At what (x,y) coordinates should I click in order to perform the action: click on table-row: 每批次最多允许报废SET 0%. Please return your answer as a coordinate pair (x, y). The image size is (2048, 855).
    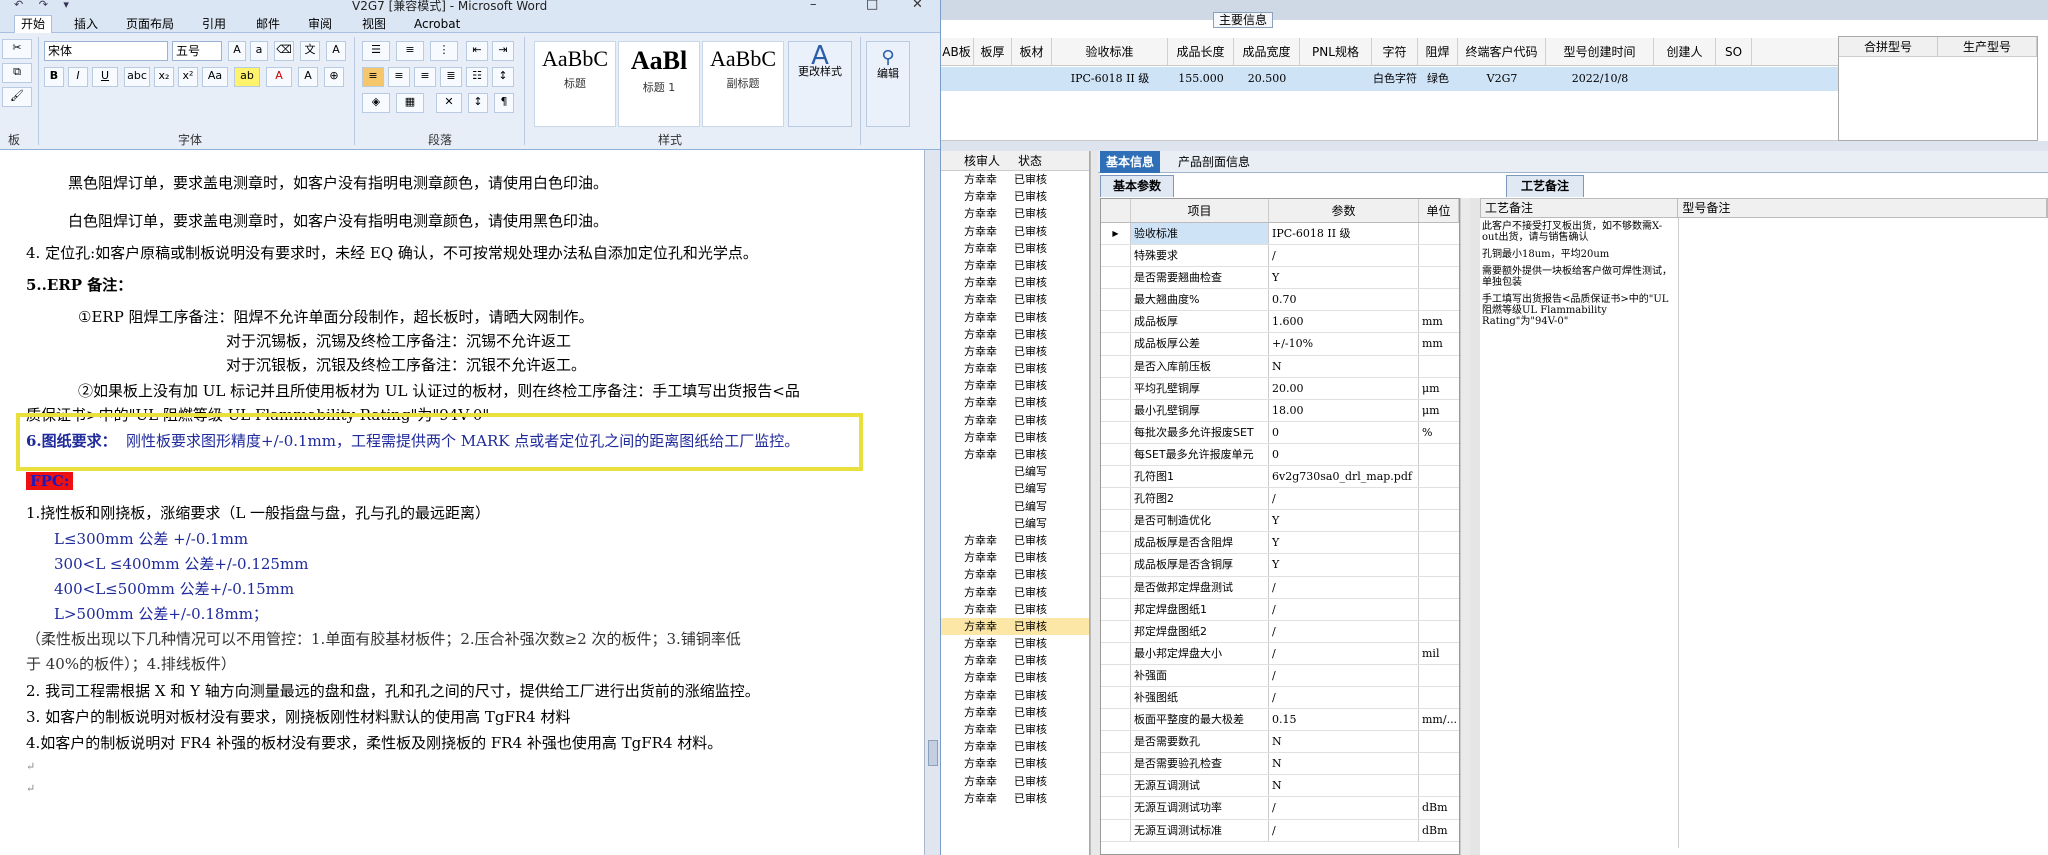
    Looking at the image, I should click on (1280, 432).